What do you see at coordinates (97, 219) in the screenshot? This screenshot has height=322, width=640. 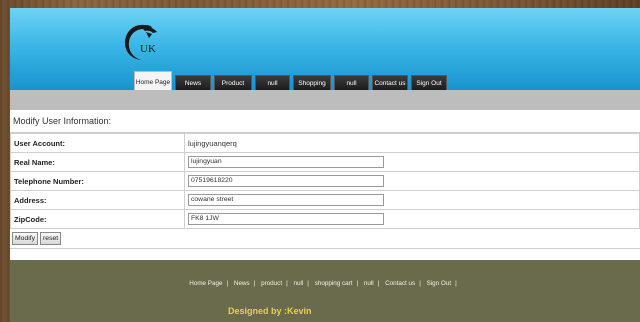 I see `label-zipcode: ZipCode:` at bounding box center [97, 219].